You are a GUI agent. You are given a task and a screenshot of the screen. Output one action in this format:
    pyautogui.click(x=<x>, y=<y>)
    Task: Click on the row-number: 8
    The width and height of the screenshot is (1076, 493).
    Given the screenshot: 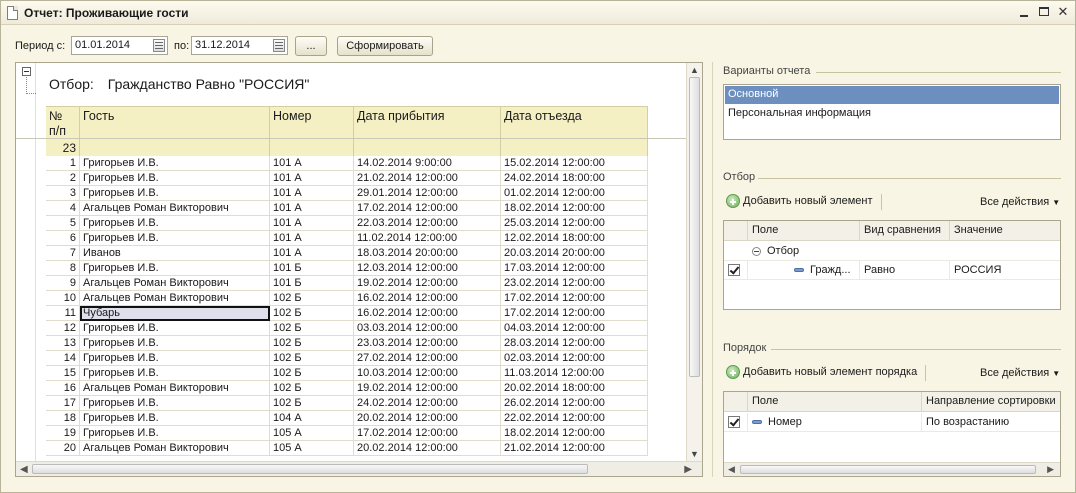 What is the action you would take?
    pyautogui.click(x=63, y=268)
    